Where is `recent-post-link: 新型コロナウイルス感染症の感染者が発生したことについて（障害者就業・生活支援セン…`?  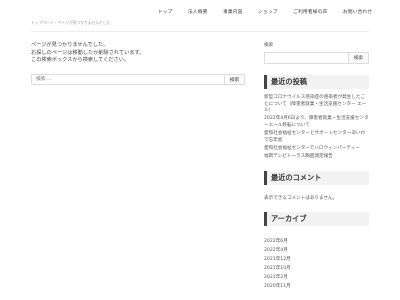 recent-post-link: 新型コロナウイルス感染症の感染者が発生したことについて（障害者就業・生活支援セン… is located at coordinates (316, 105).